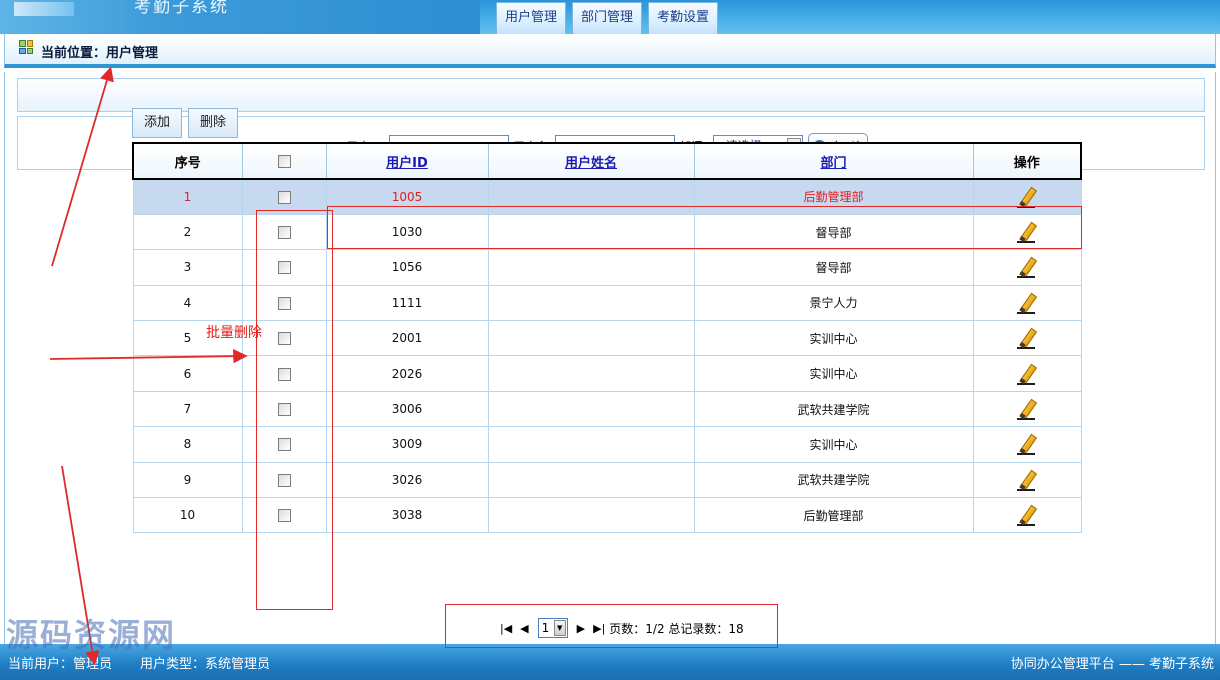  I want to click on table-row: 9 3026 武软共建学院, so click(607, 480).